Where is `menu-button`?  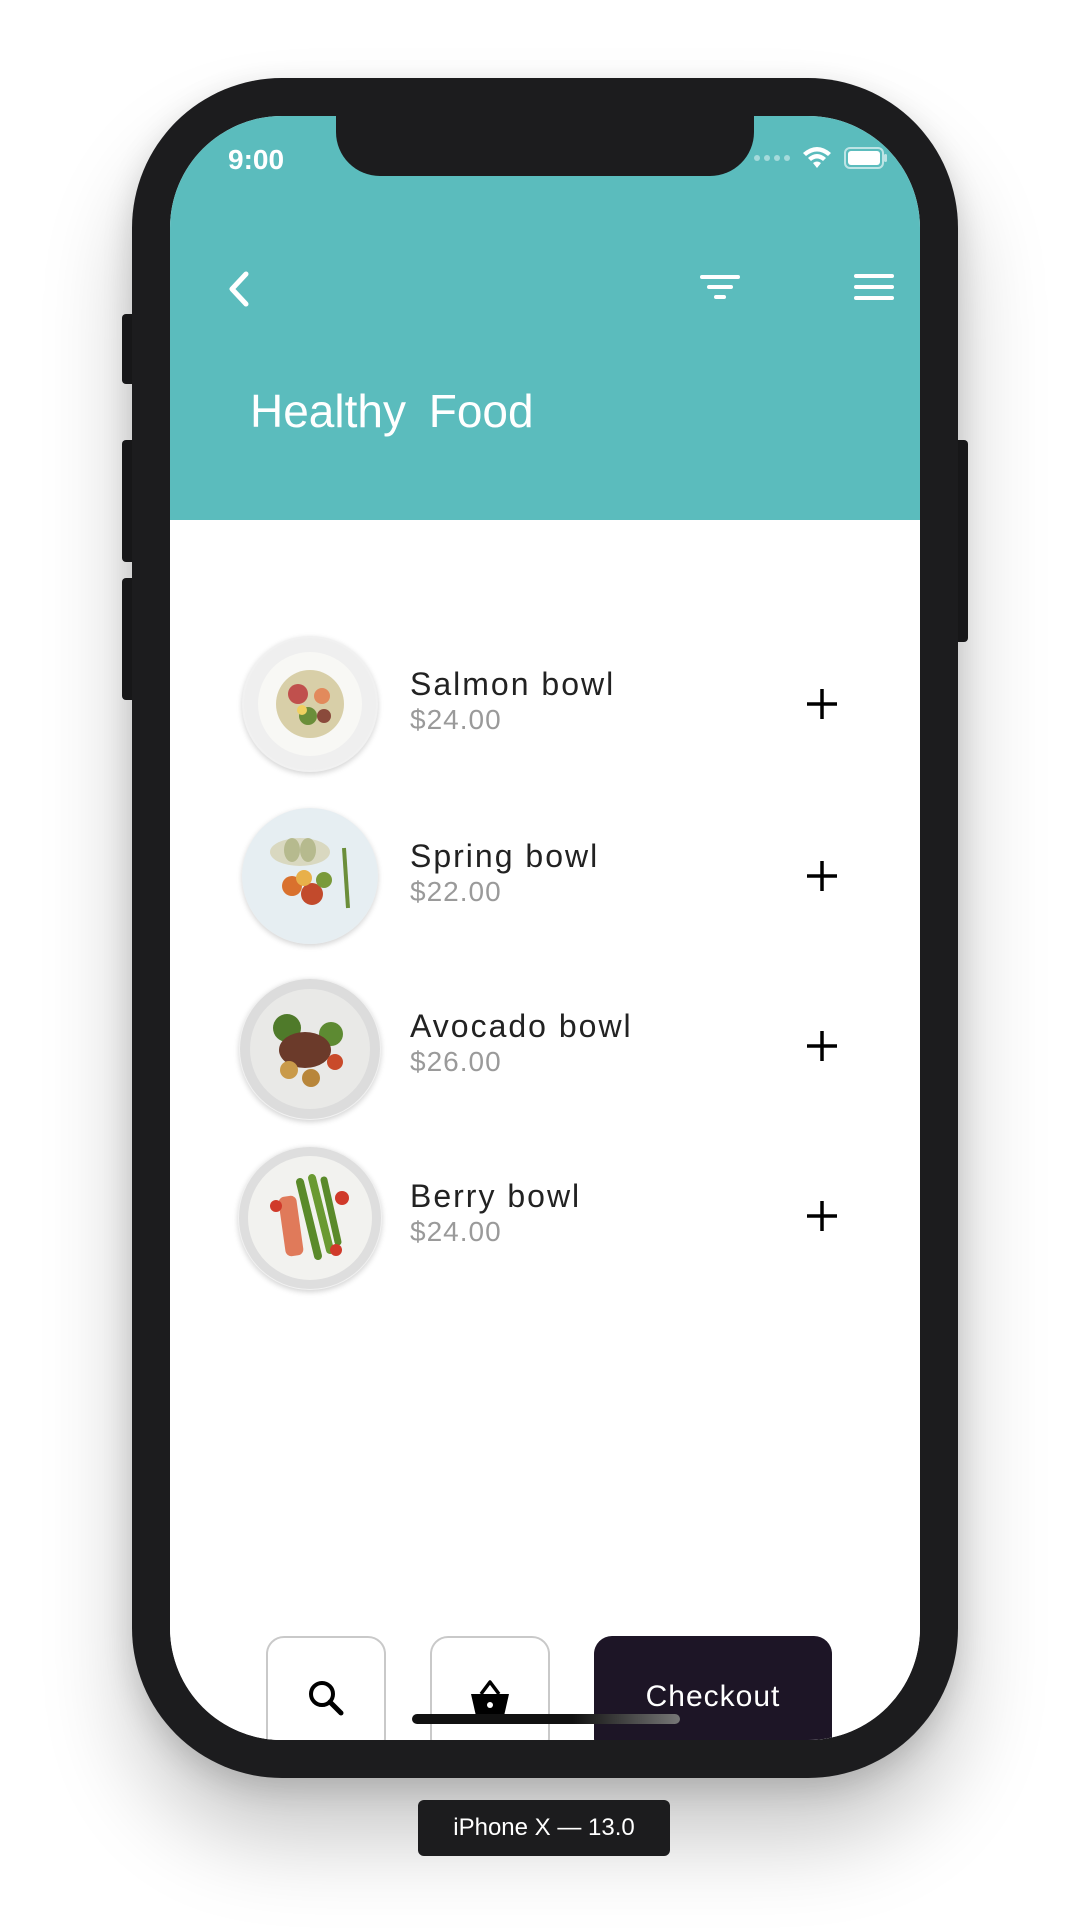
menu-button is located at coordinates (874, 288).